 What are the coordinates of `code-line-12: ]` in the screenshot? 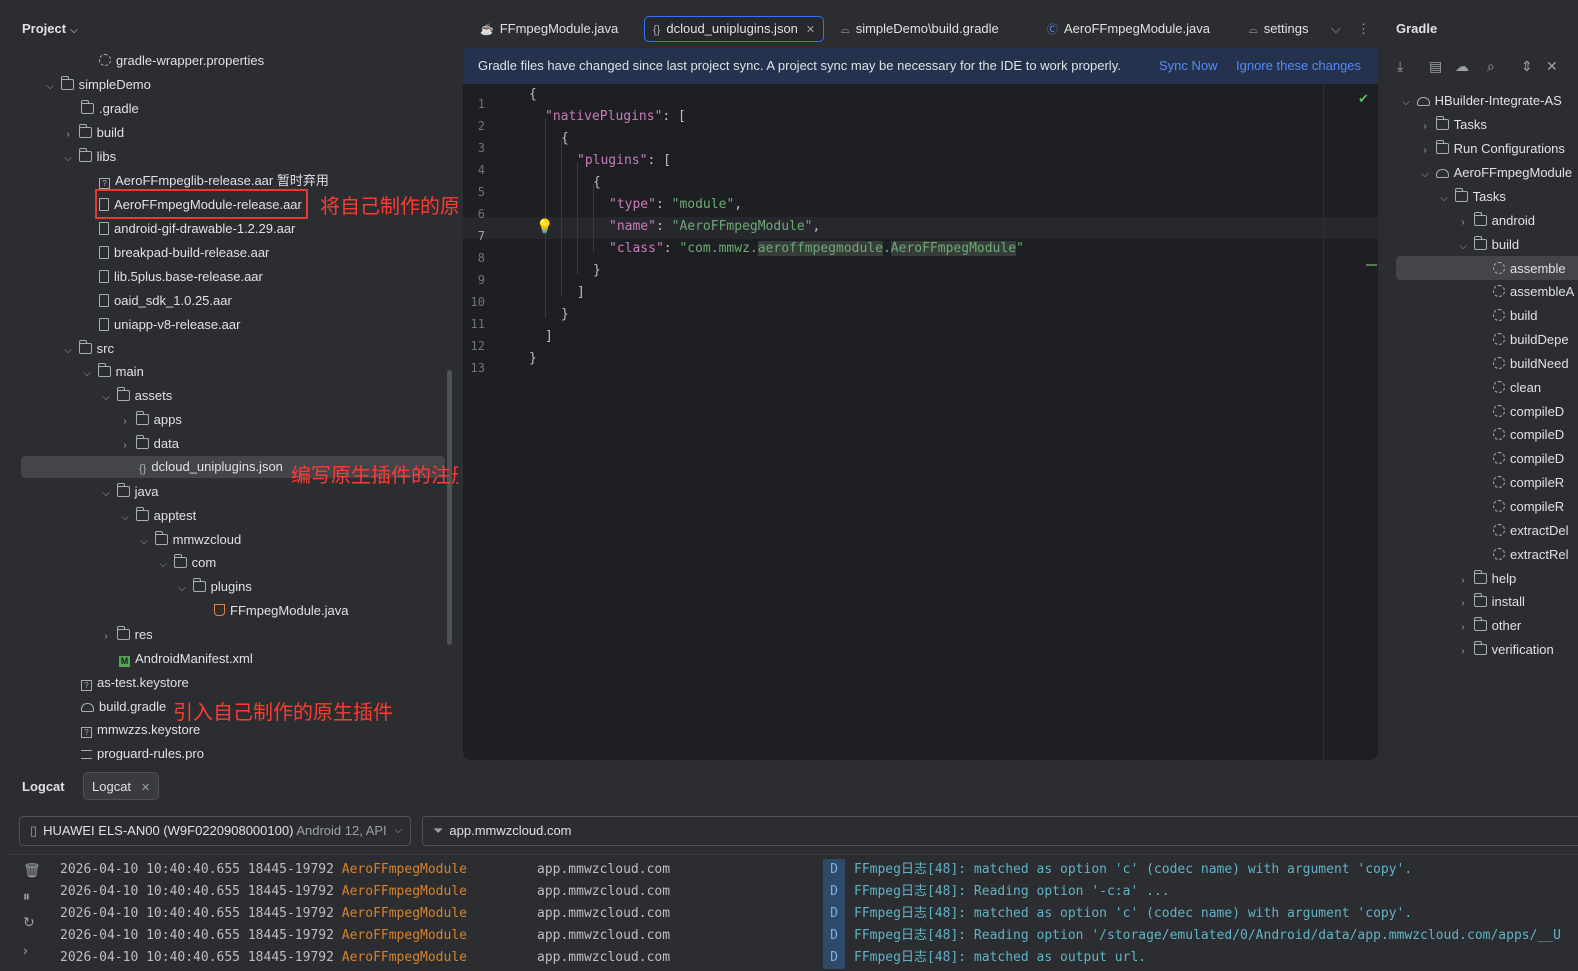 It's located at (549, 336).